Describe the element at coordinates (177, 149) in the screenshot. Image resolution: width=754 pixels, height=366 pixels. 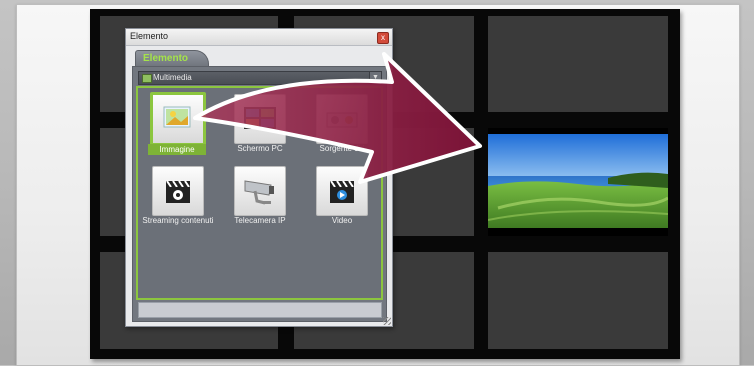
I see `element-label: Immagine` at that location.